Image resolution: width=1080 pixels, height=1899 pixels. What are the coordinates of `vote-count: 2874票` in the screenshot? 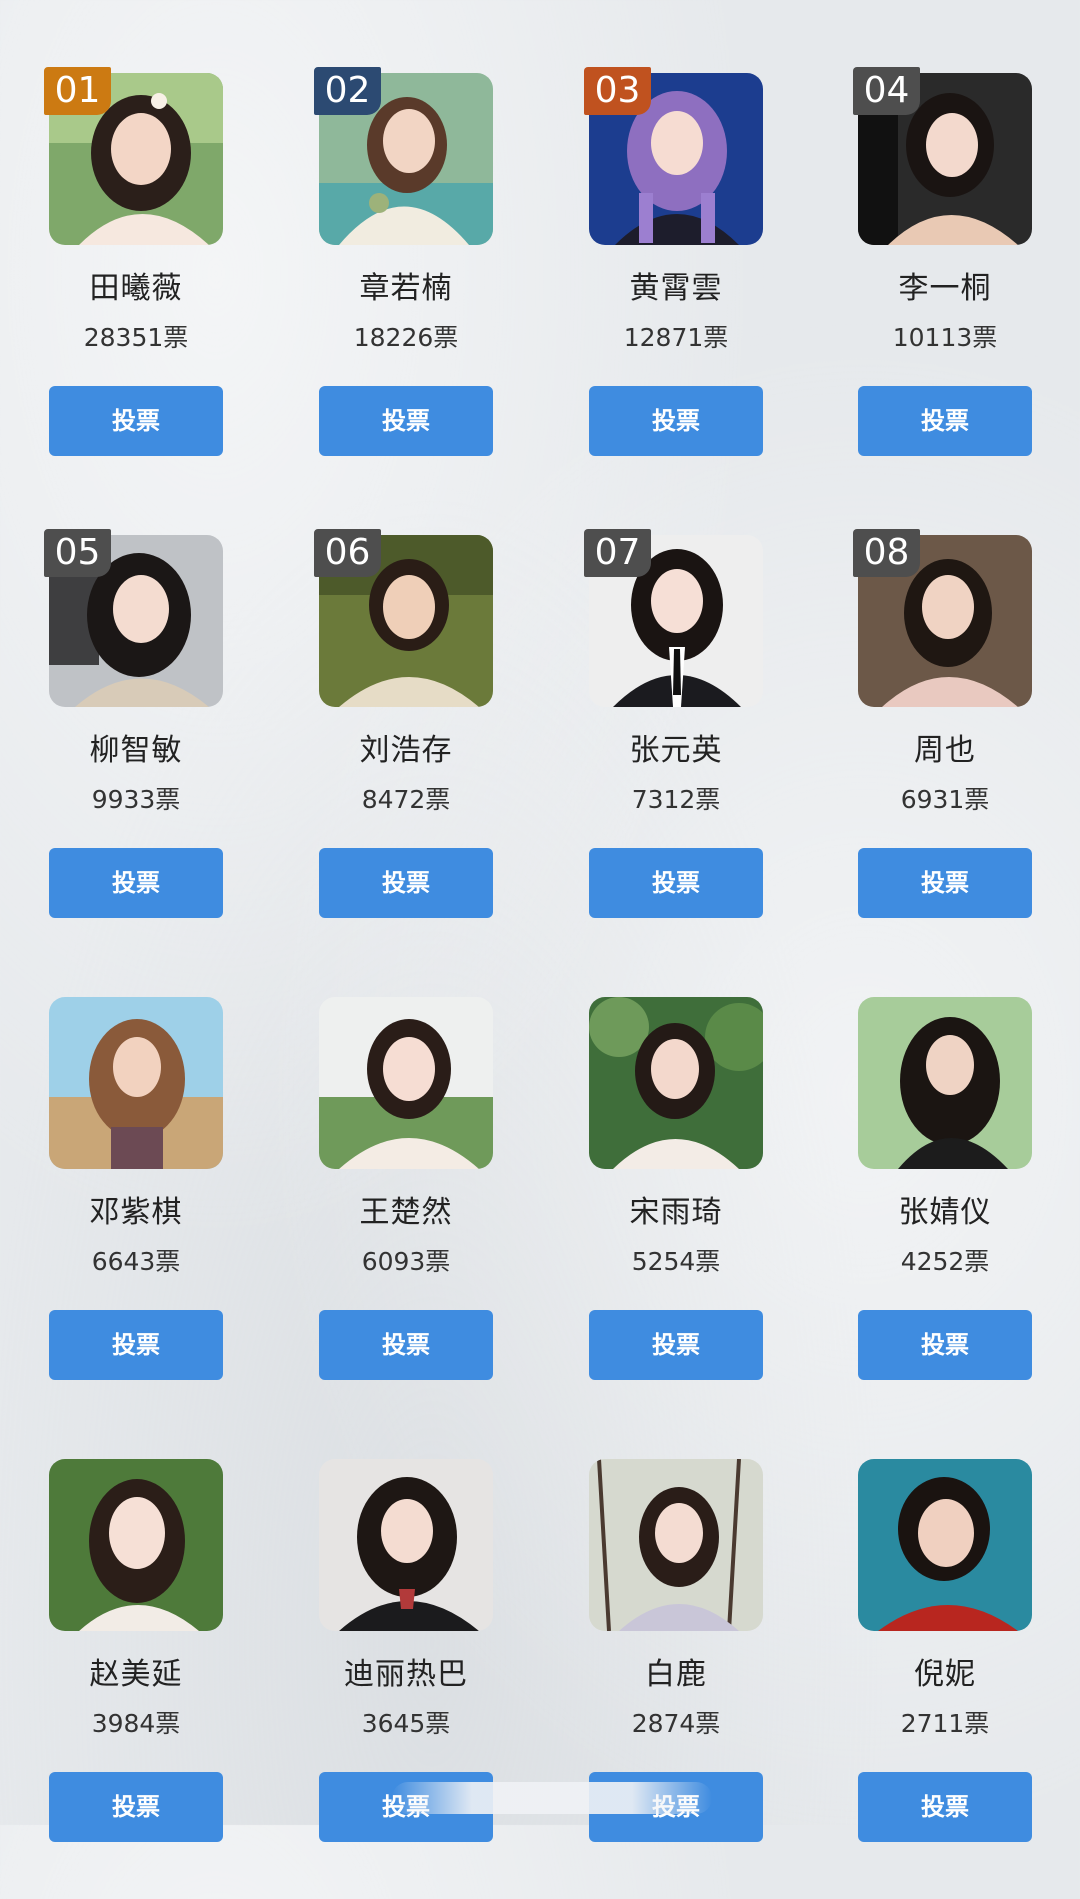 It's located at (676, 1723).